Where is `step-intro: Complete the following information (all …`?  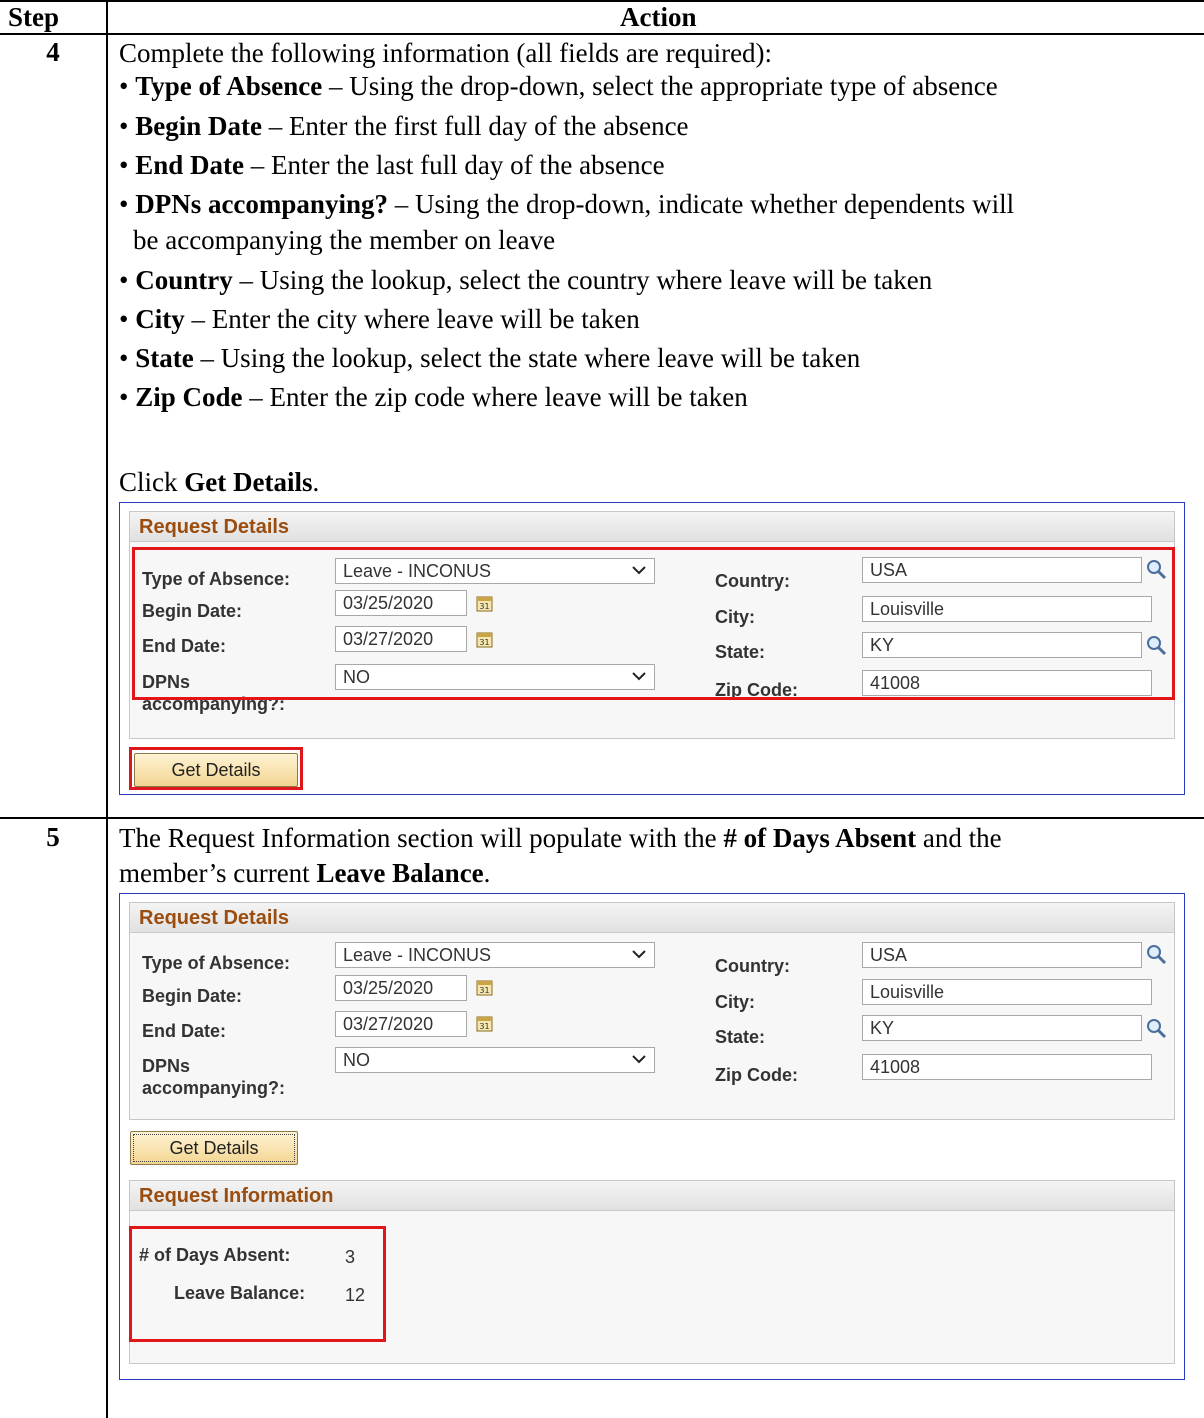
step-intro: Complete the following information (all … is located at coordinates (446, 53).